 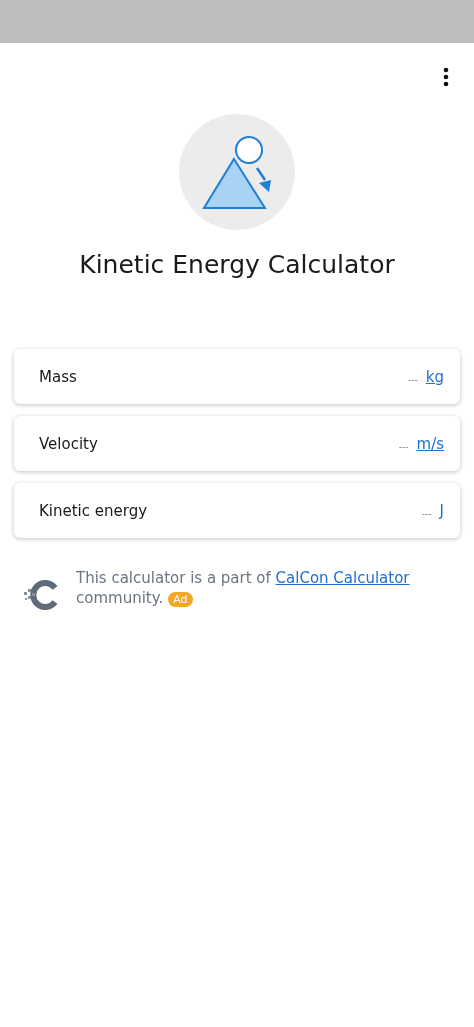 What do you see at coordinates (237, 172) in the screenshot?
I see `physics-logo-icon` at bounding box center [237, 172].